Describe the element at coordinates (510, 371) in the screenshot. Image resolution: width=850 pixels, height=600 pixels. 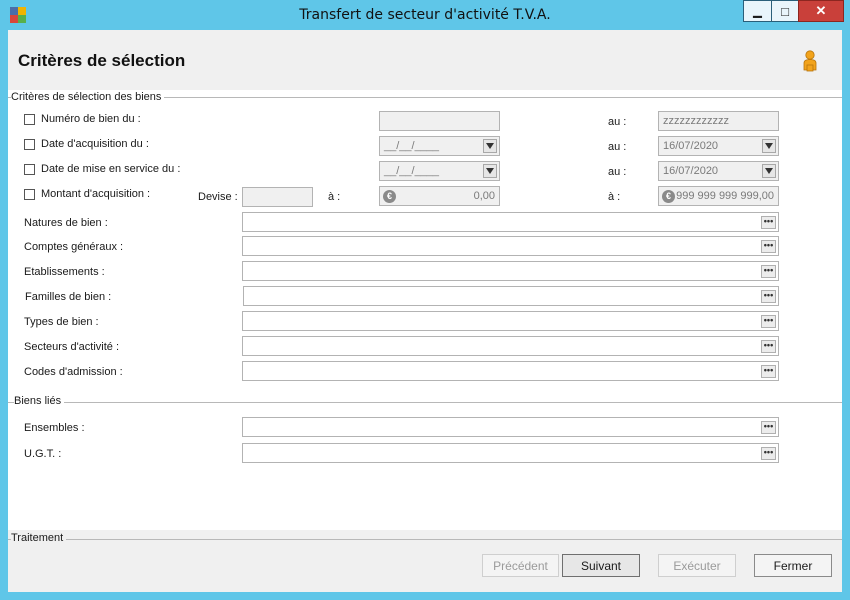
I see `codes-field: •••` at that location.